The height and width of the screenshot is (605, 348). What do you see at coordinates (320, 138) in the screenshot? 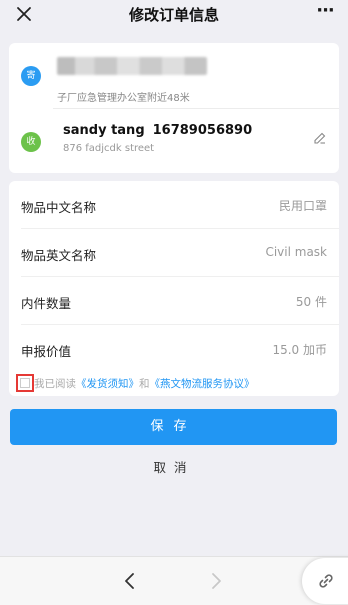
I see `edit-icon` at bounding box center [320, 138].